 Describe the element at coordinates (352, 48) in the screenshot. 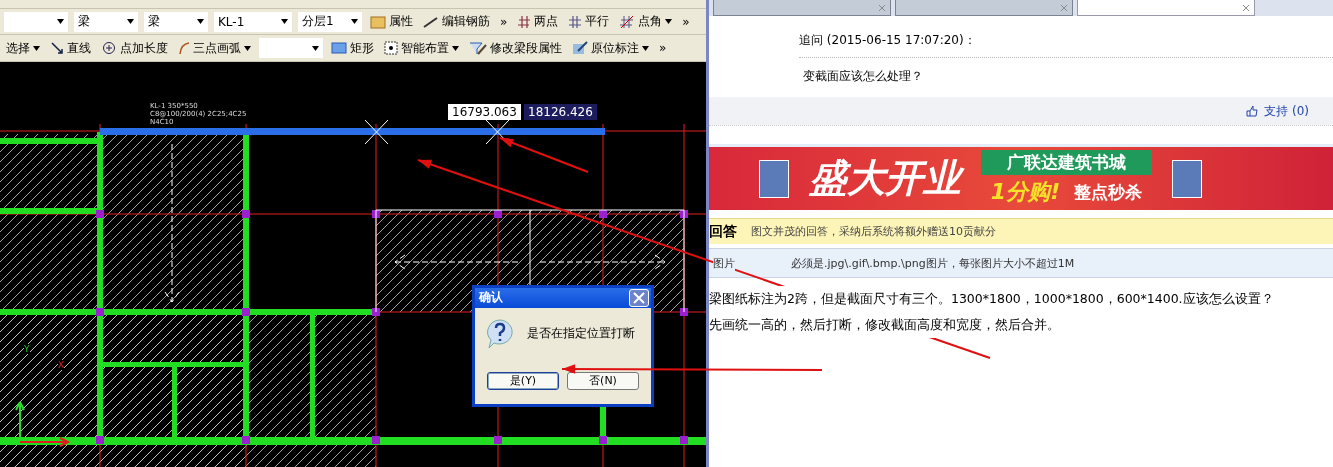

I see `toolbar-button: 矩形` at that location.